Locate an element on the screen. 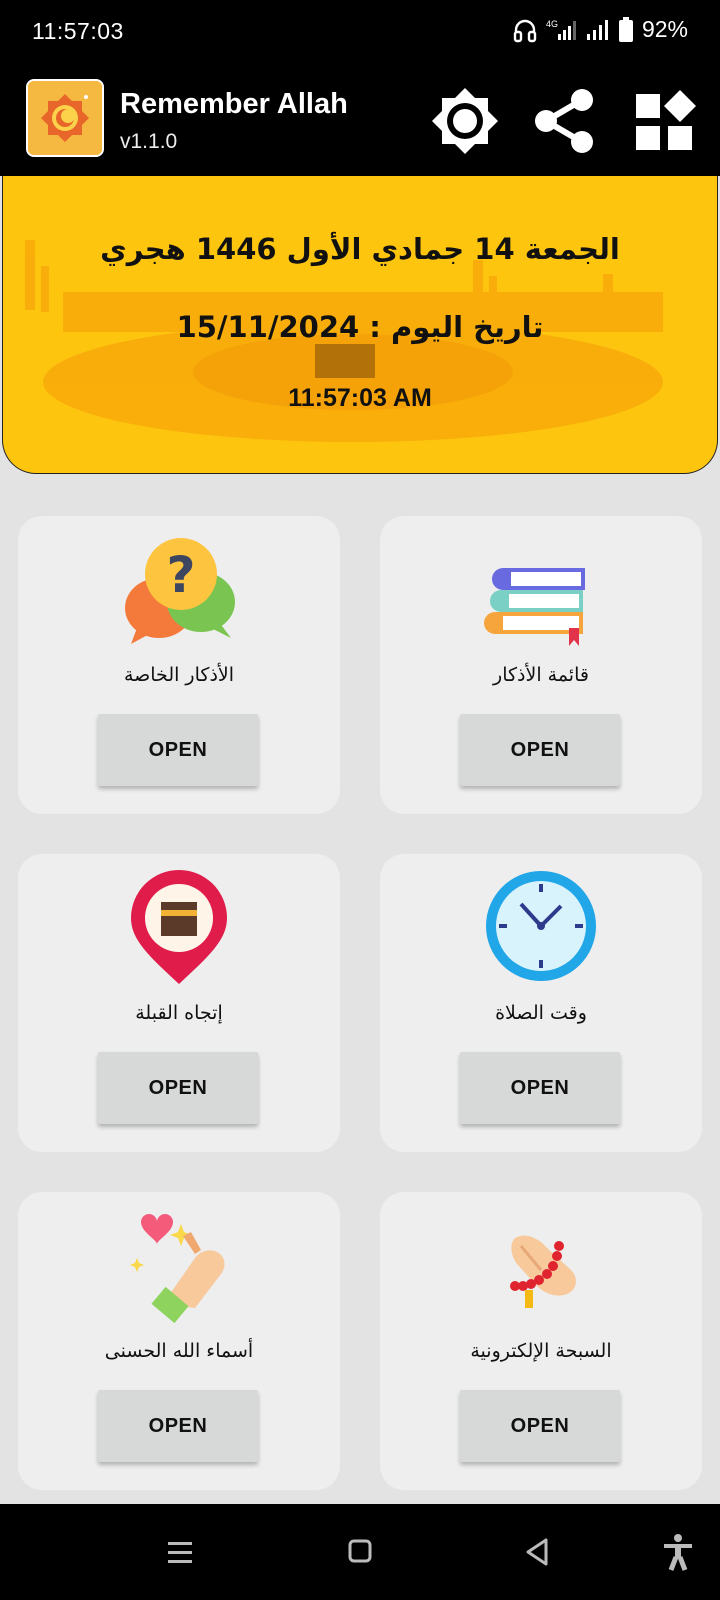  card-special-adhkar: ? الأذكار الخاصة OPEN is located at coordinates (179, 665).